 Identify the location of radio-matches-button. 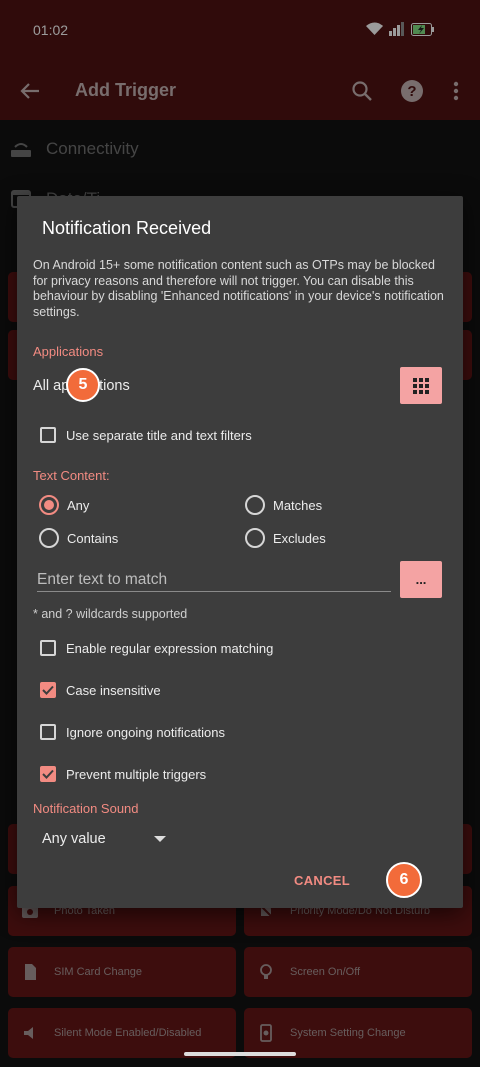
(255, 505).